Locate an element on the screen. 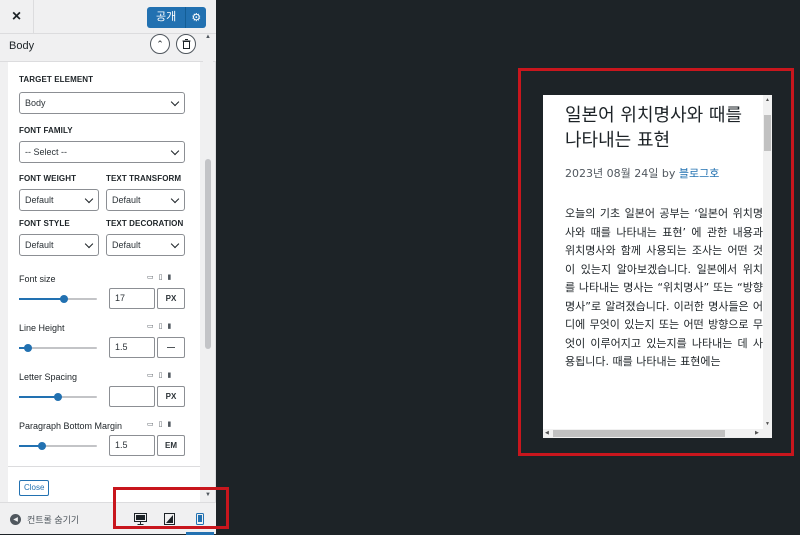 The height and width of the screenshot is (535, 800). trash-icon is located at coordinates (186, 44).